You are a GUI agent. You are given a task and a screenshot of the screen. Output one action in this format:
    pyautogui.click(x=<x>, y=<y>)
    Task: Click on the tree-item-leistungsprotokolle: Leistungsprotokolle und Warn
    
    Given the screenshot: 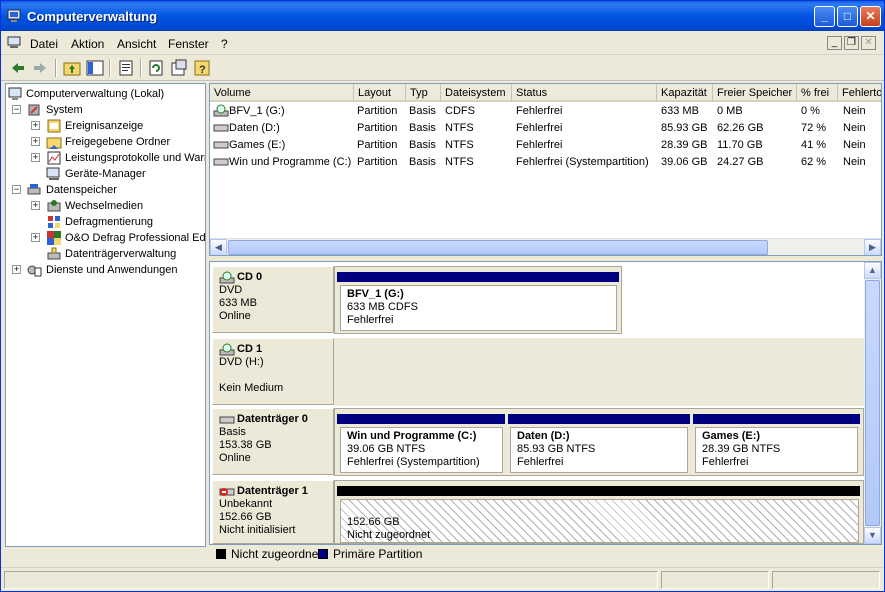 What is the action you would take?
    pyautogui.click(x=135, y=158)
    